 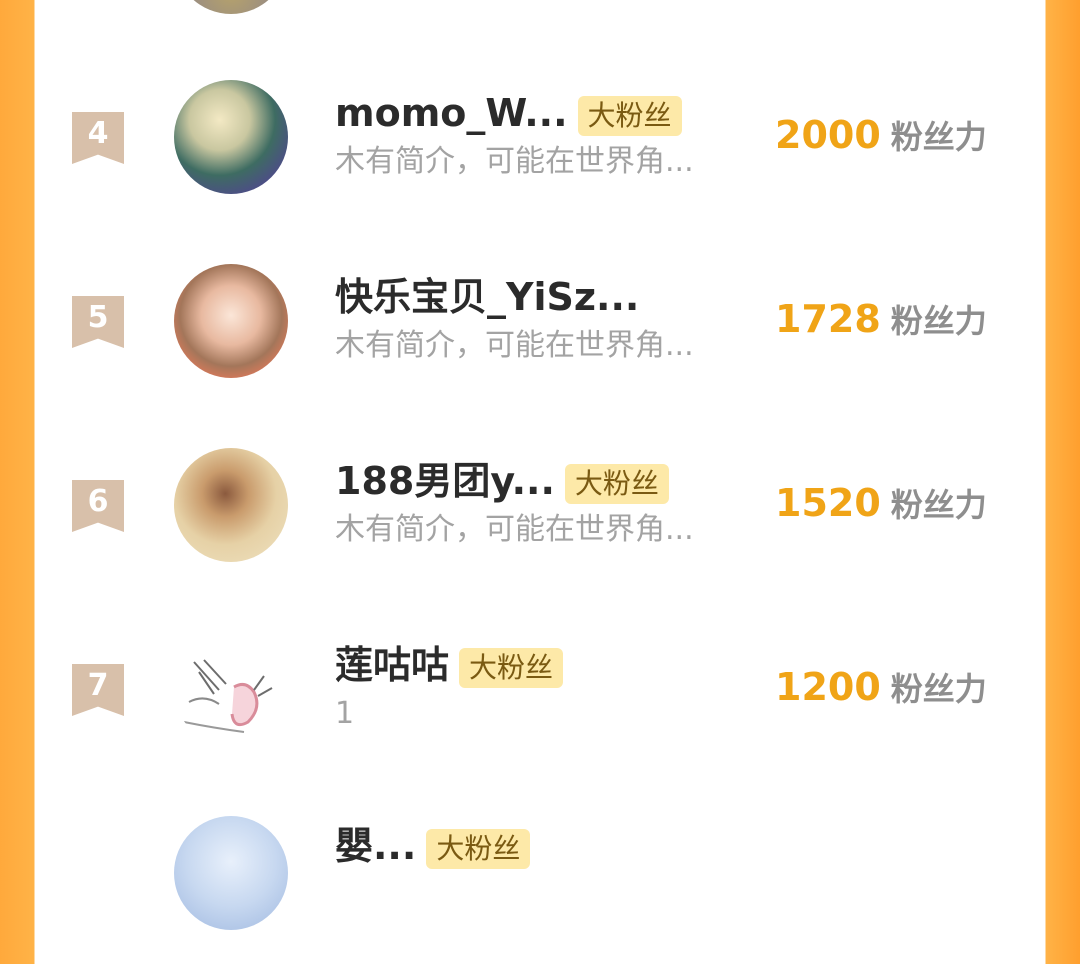 What do you see at coordinates (502, 481) in the screenshot?
I see `user-name: 188男团y... 大粉丝` at bounding box center [502, 481].